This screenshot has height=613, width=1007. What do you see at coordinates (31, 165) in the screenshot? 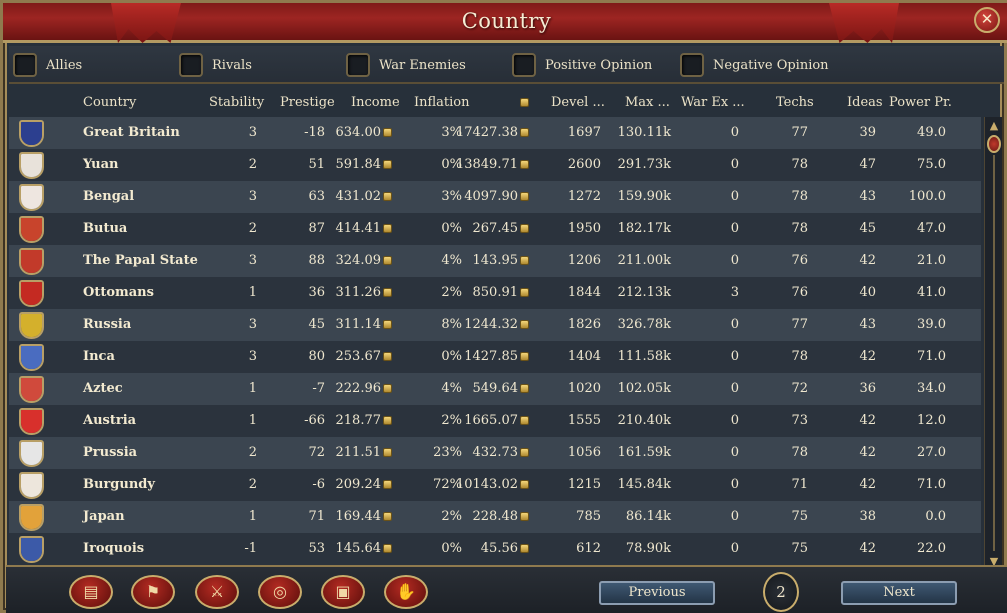
I see `yuan-flag` at bounding box center [31, 165].